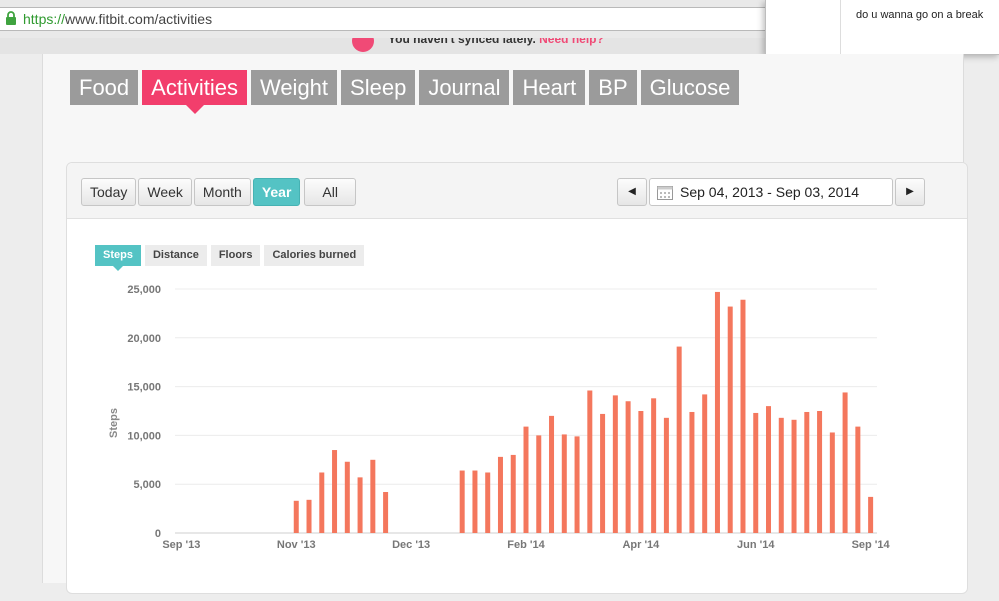  I want to click on need-help-link: Need help?, so click(571, 42).